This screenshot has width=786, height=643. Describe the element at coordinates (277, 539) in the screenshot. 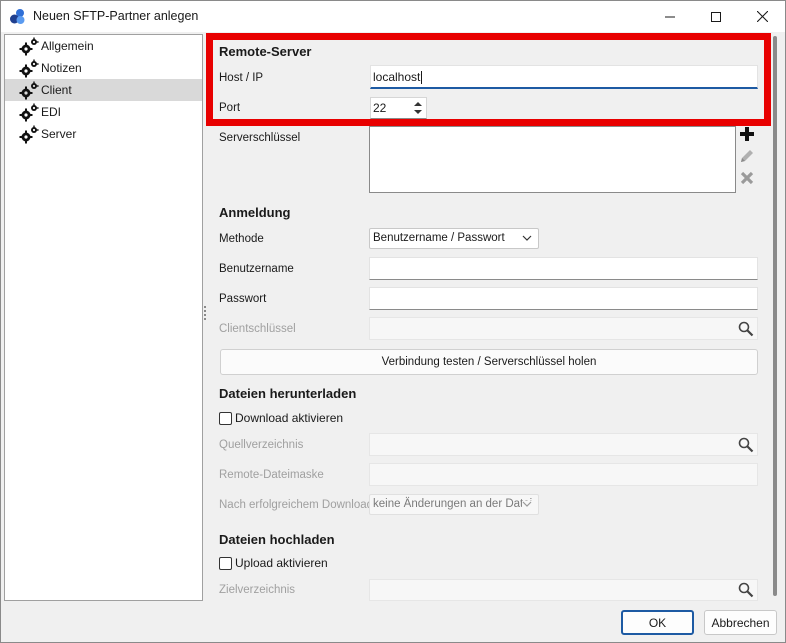

I see `upload-heading: Dateien hochladen` at that location.